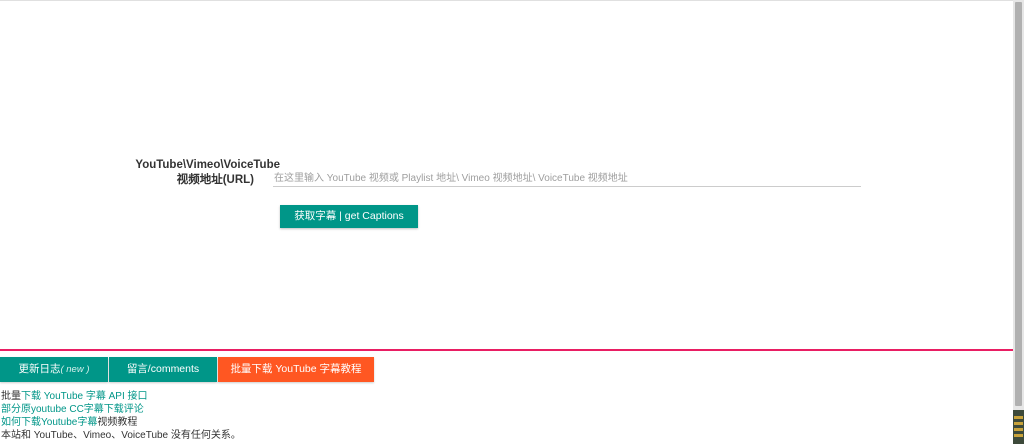  Describe the element at coordinates (215, 180) in the screenshot. I see `url-label-line2: 视频地址(URL)` at that location.